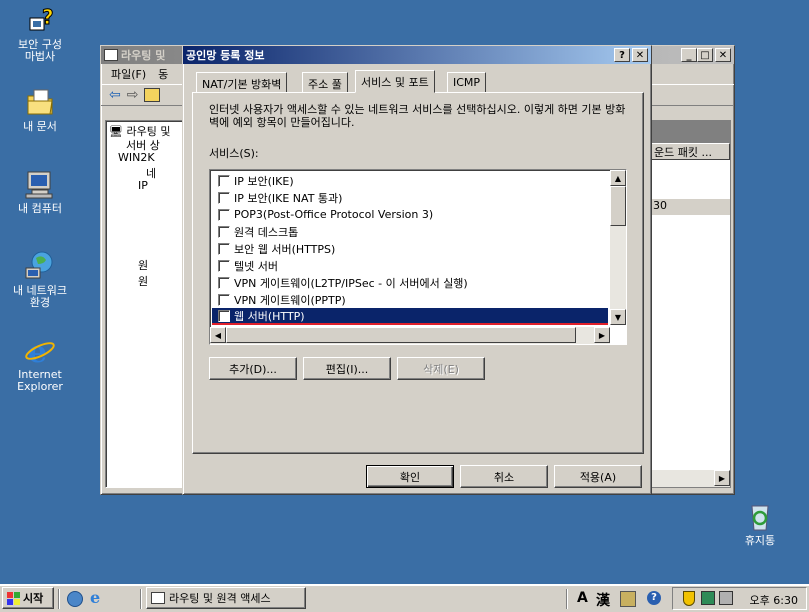  Describe the element at coordinates (603, 600) in the screenshot. I see `ime-hanja: 漢` at that location.